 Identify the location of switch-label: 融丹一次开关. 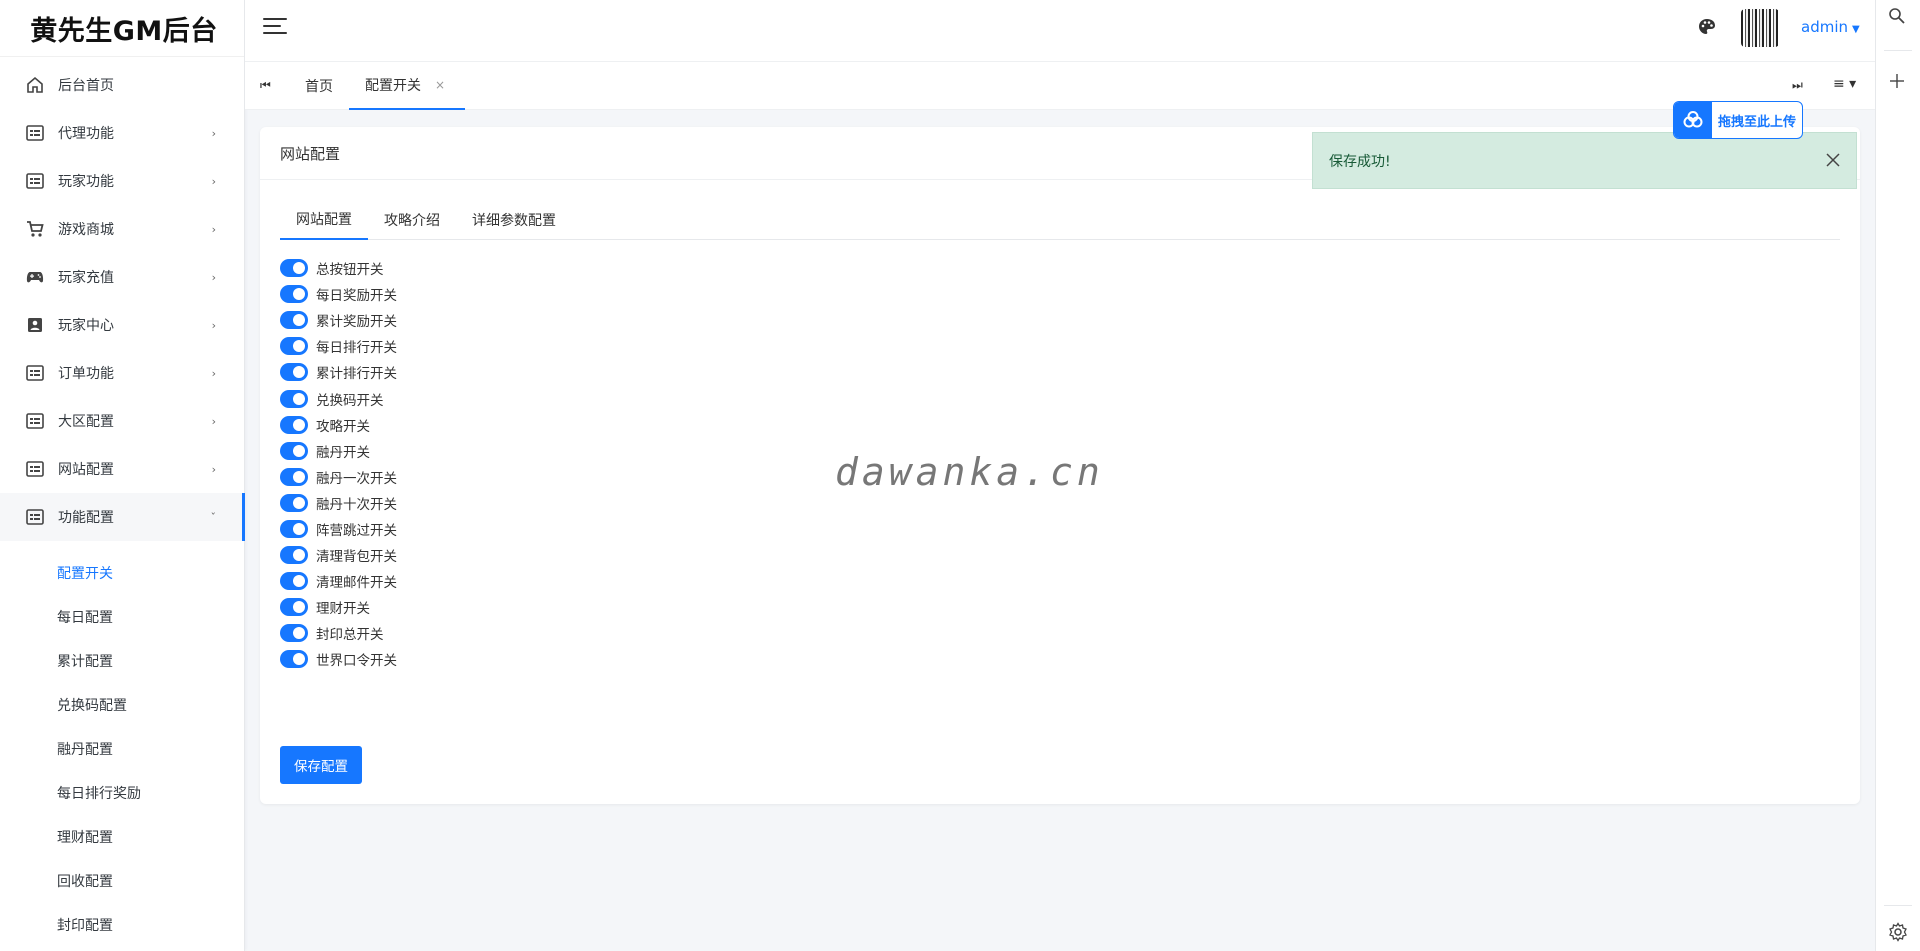
(356, 478).